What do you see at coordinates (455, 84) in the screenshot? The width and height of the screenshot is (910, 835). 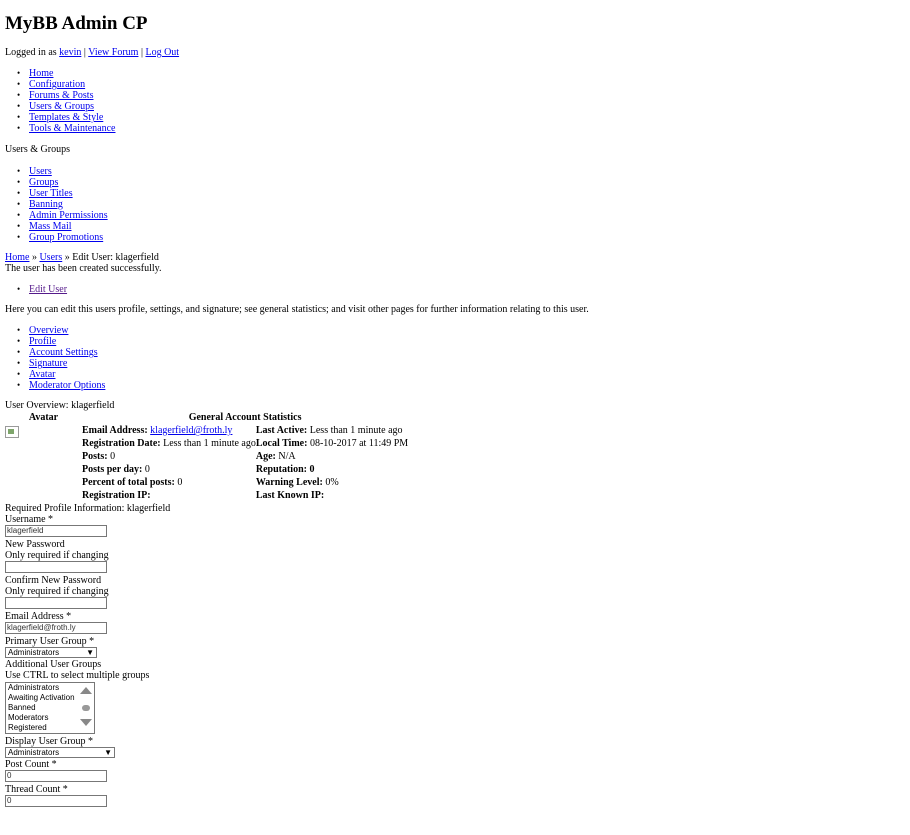 I see `main-menu-item-configuration: Configuration` at bounding box center [455, 84].